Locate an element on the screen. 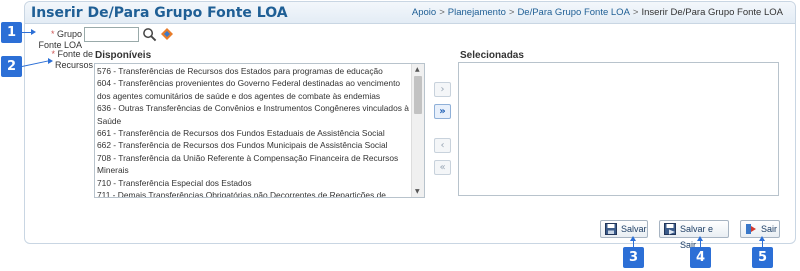  breadcrumb-item-planejamento: Planejamento is located at coordinates (477, 12).